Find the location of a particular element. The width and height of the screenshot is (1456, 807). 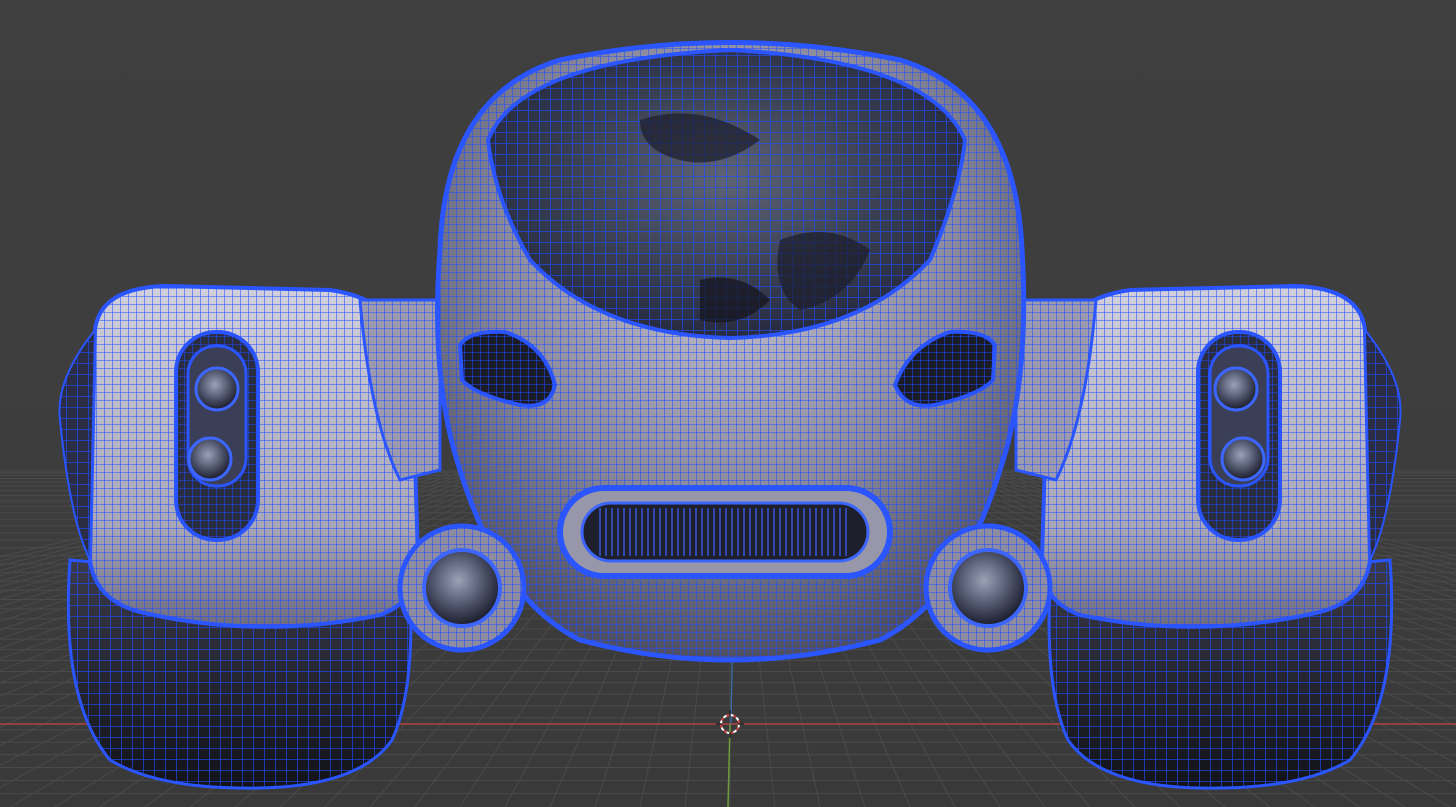

lamp-left-top is located at coordinates (217, 389).